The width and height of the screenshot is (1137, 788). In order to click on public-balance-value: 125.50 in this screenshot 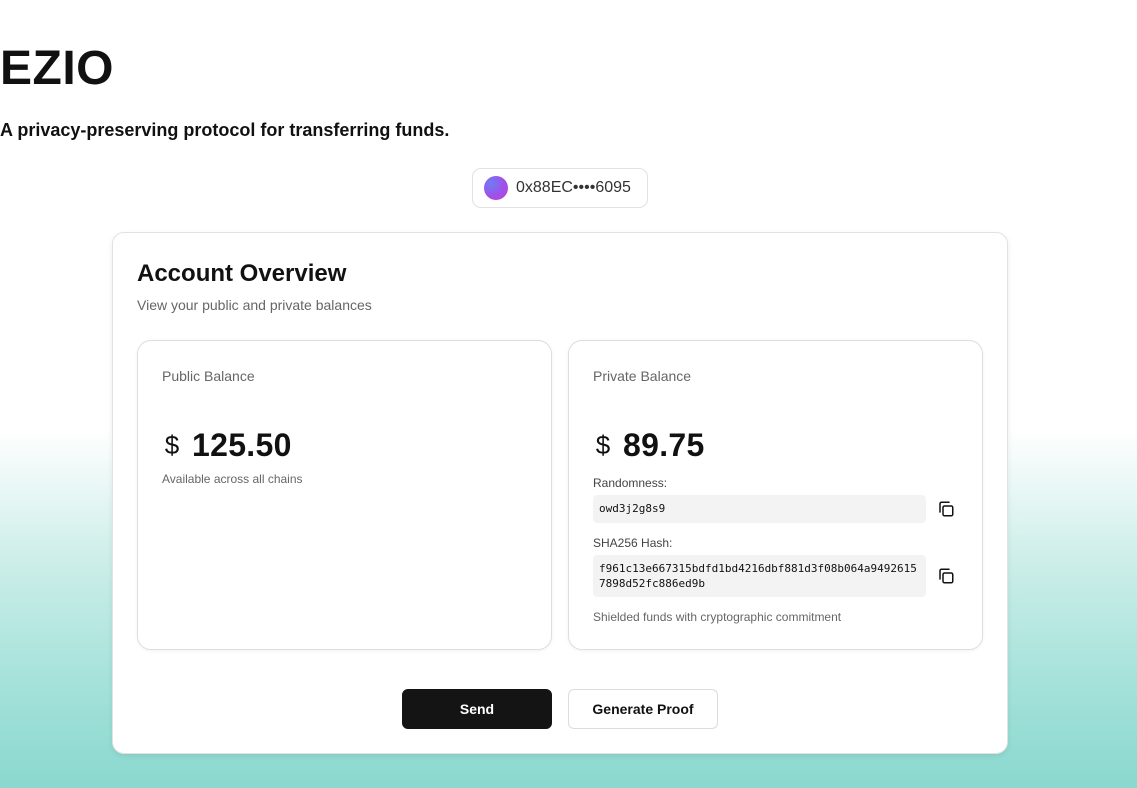, I will do `click(242, 444)`.